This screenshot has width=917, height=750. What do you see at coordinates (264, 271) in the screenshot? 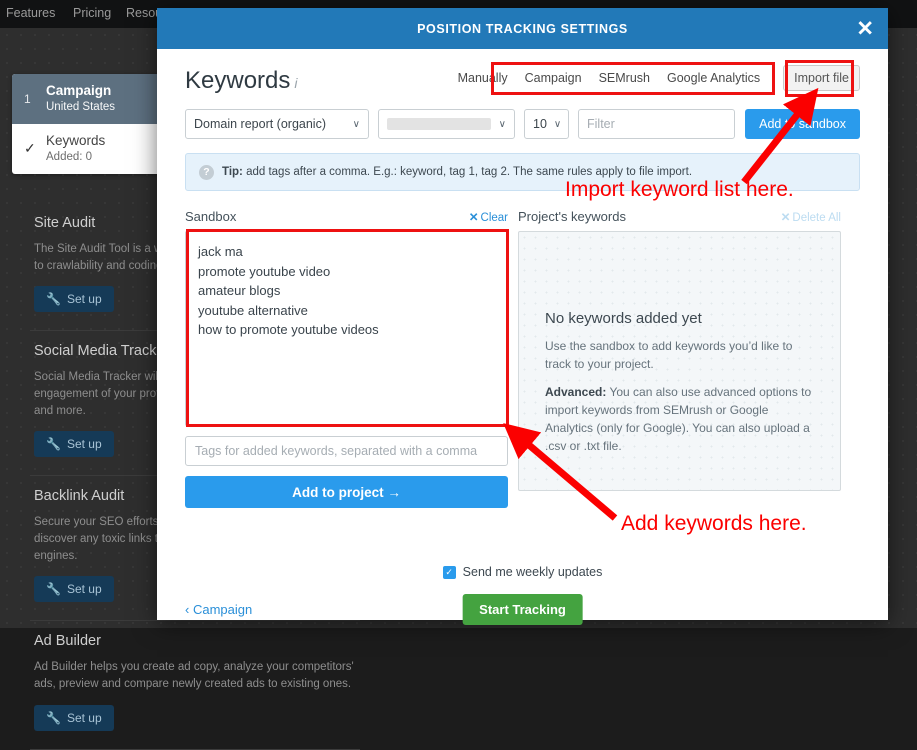
I see `keyword-line: promote youtube video` at bounding box center [264, 271].